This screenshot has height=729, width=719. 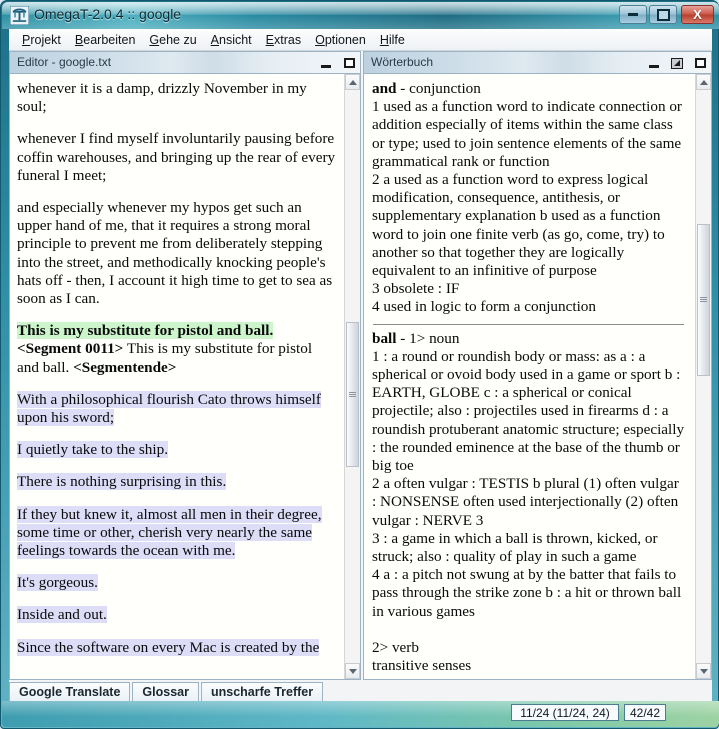 I want to click on window-maximize-button, so click(x=663, y=14).